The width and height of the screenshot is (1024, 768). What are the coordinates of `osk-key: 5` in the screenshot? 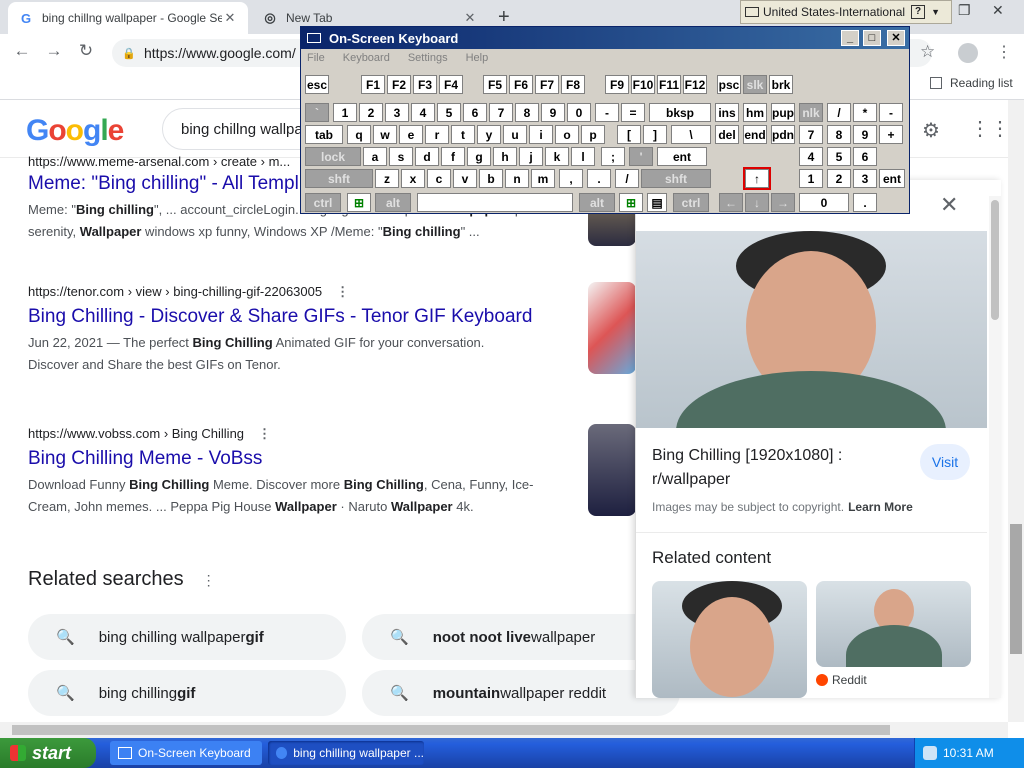 It's located at (449, 112).